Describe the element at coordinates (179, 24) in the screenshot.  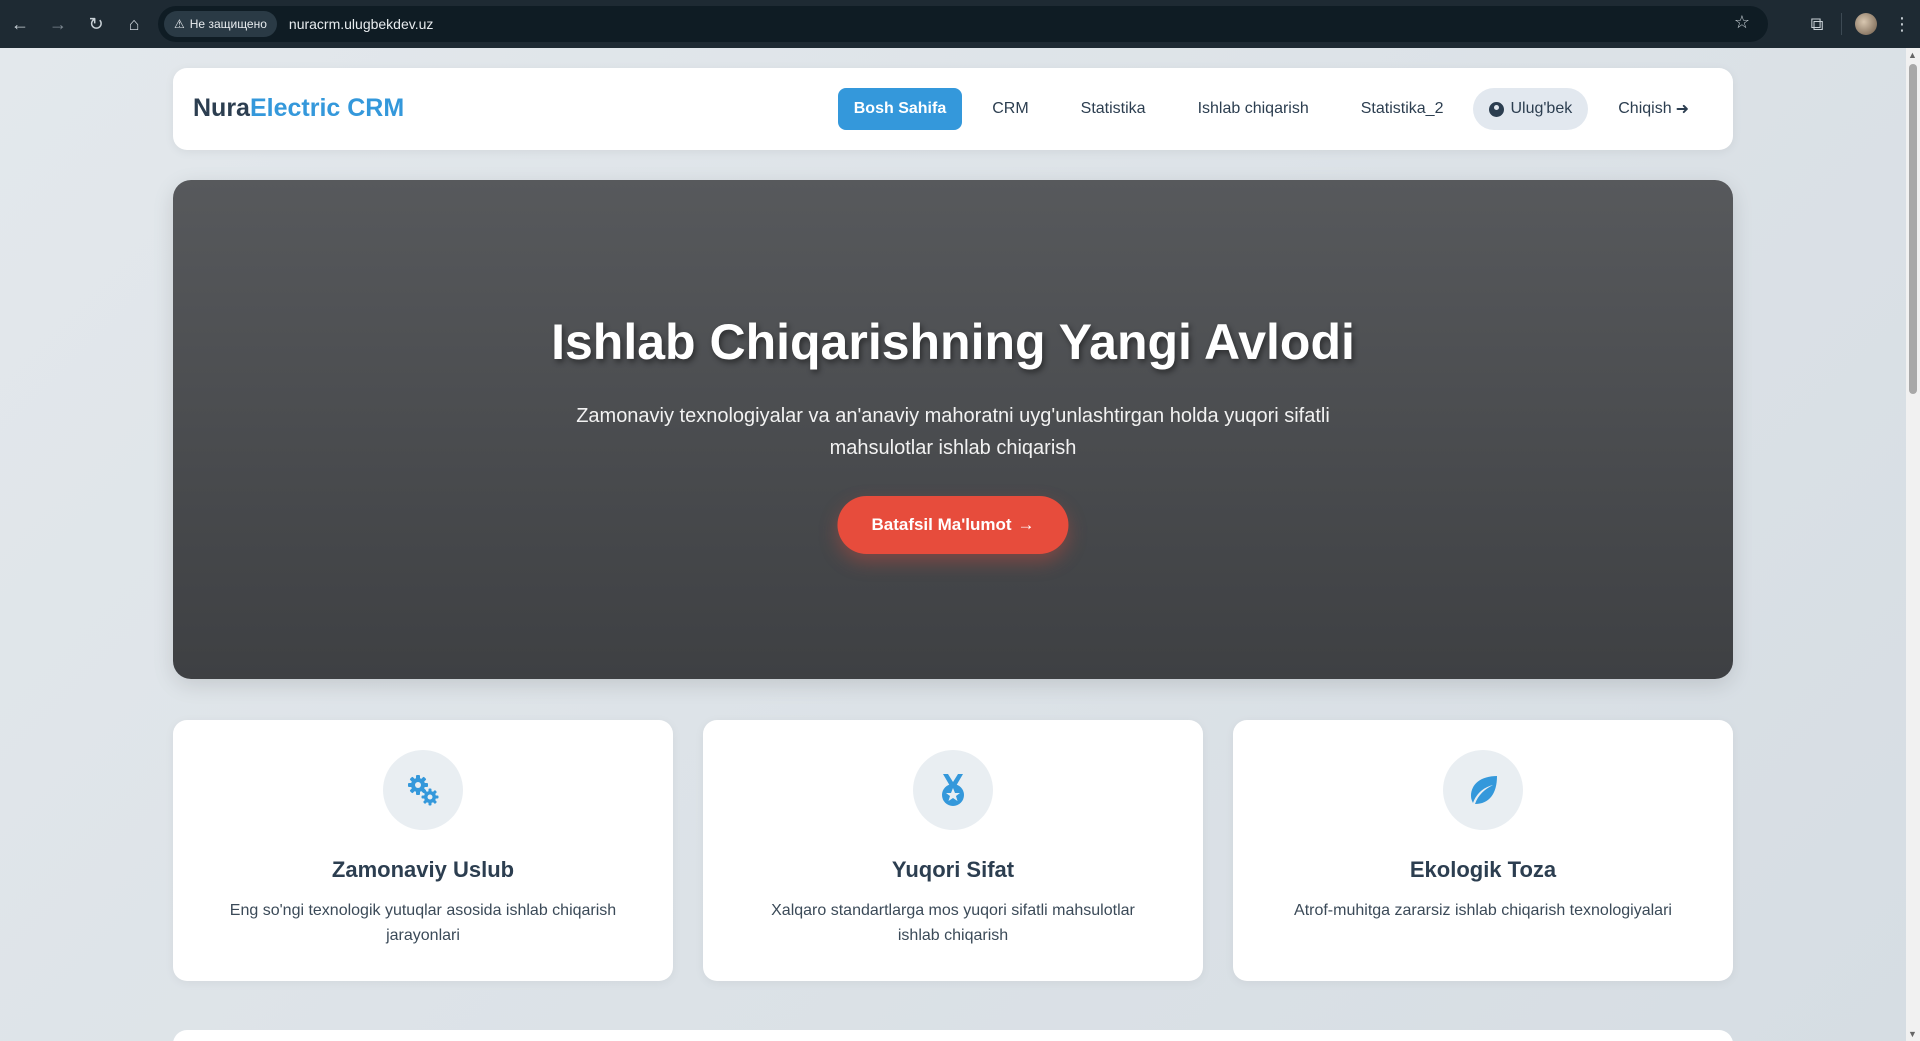
I see `warning-icon: ⚠` at that location.